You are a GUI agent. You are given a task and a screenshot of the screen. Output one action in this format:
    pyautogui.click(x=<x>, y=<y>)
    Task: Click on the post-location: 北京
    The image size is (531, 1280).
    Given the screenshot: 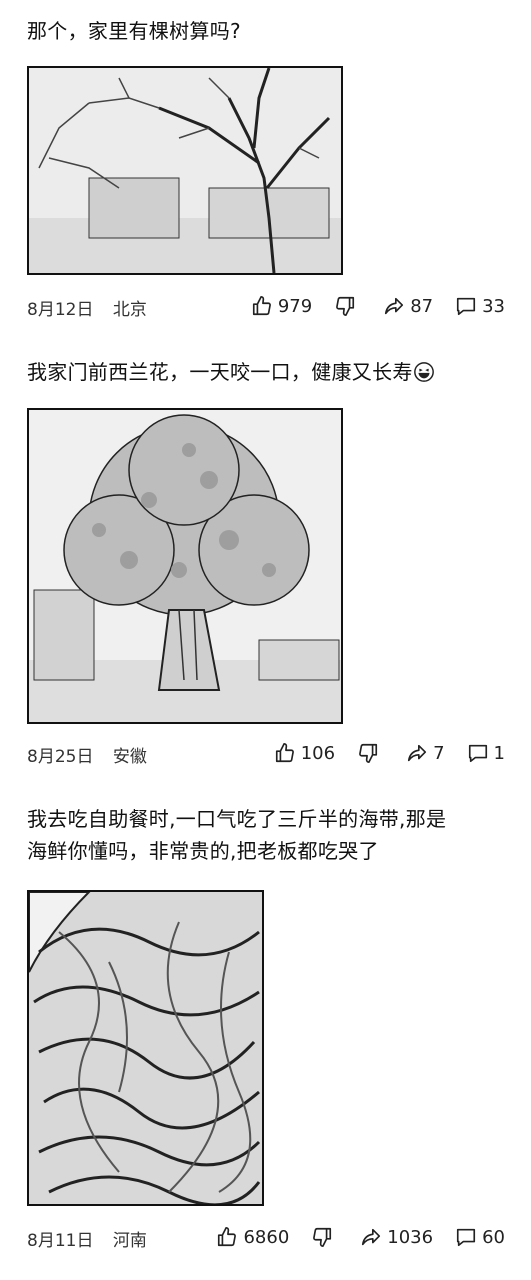 What is the action you would take?
    pyautogui.click(x=129, y=310)
    